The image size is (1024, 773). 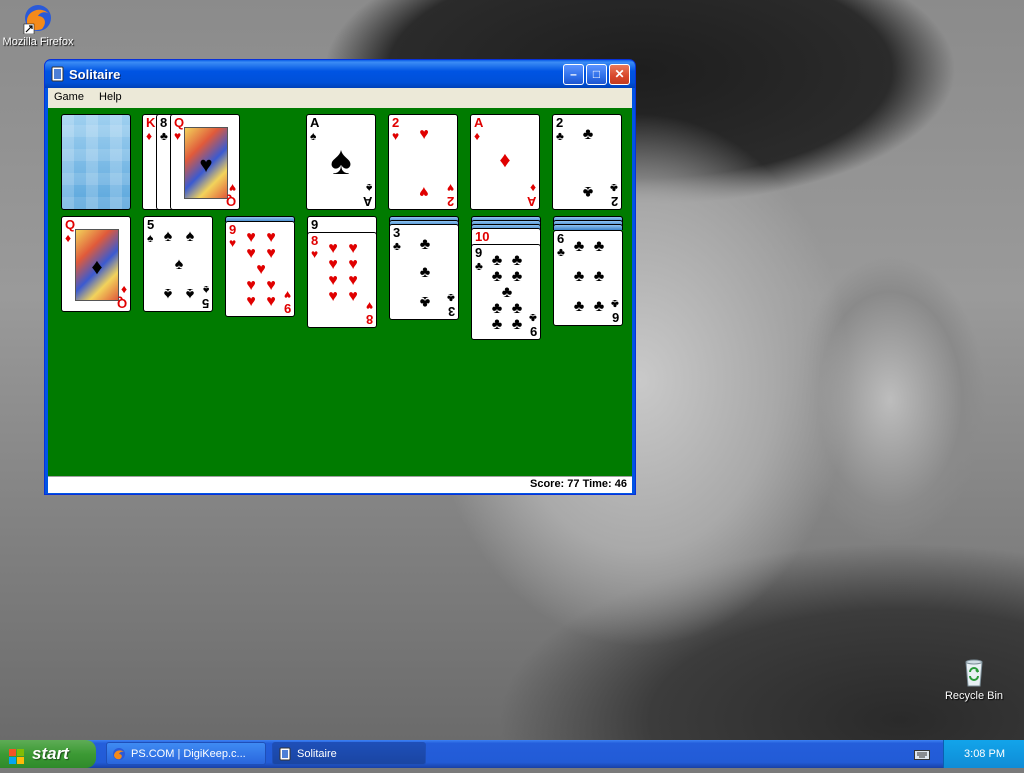 I want to click on spade-pip-icon: ♠, so click(x=341, y=161).